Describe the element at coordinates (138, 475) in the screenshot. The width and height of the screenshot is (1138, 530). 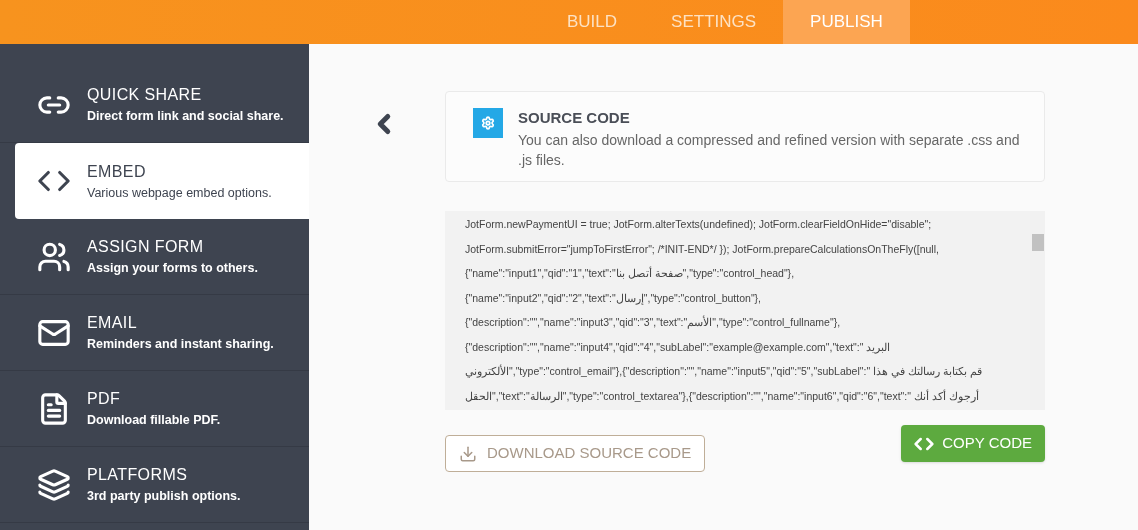
I see `item-title: PLATFORMS` at that location.